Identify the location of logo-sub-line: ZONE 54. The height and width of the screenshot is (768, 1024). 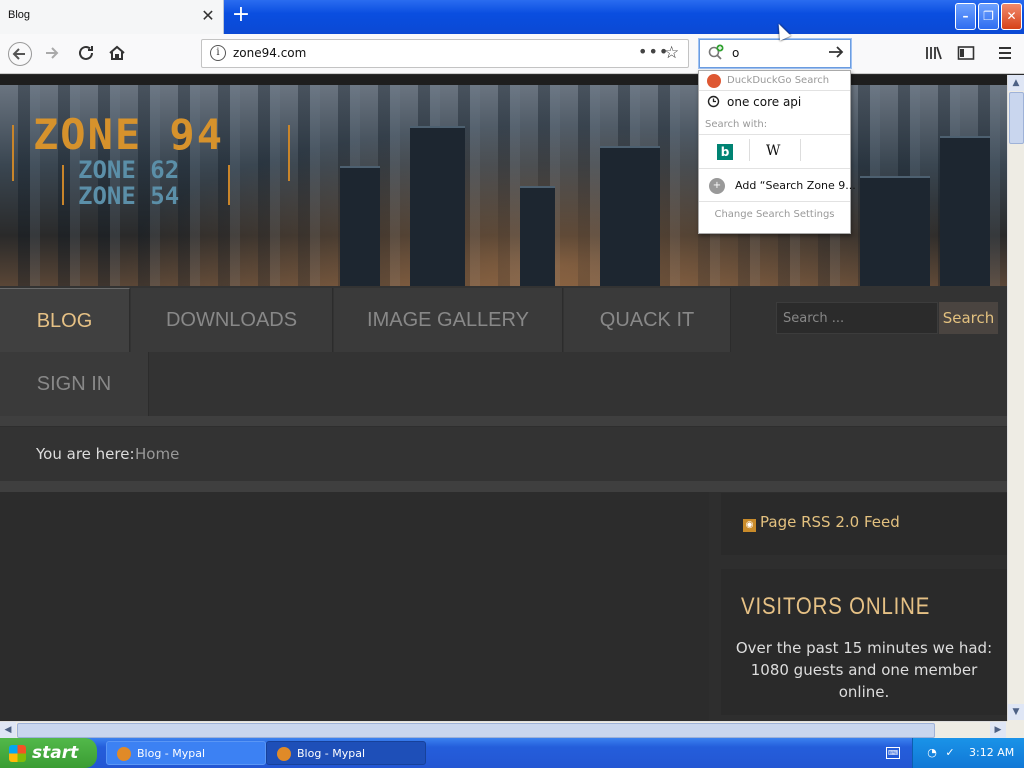
(129, 196).